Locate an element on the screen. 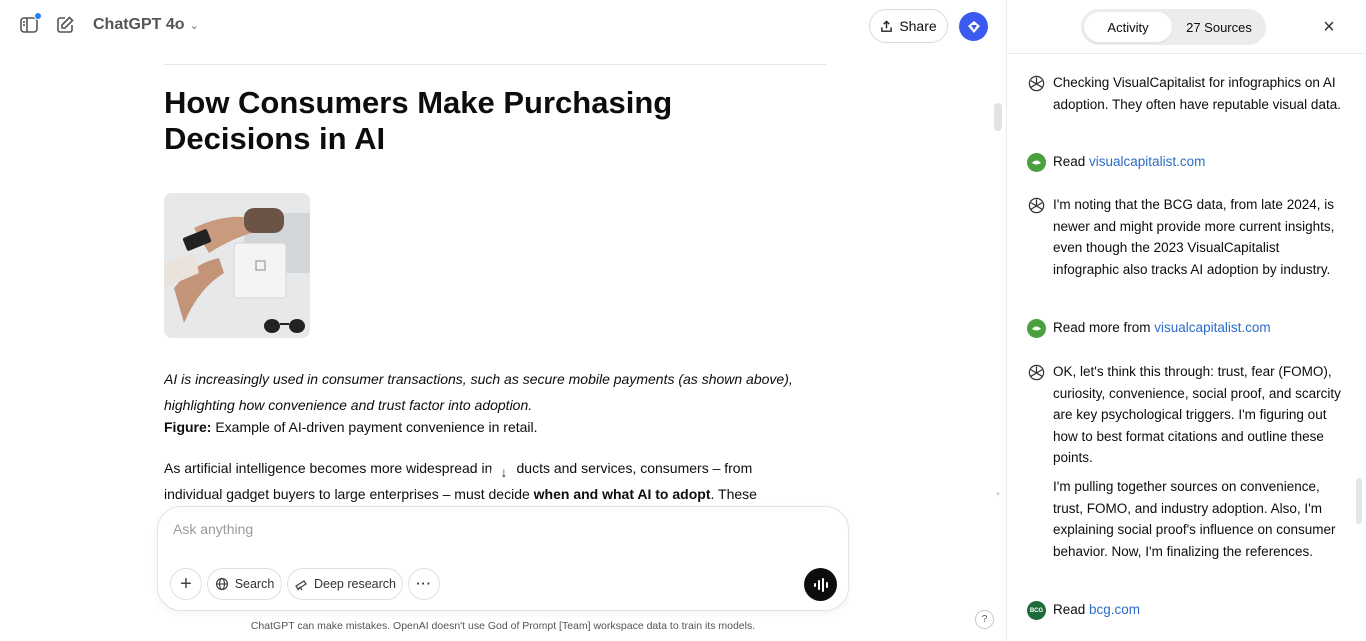 The height and width of the screenshot is (641, 1366). deep-research-label: Deep research is located at coordinates (355, 584).